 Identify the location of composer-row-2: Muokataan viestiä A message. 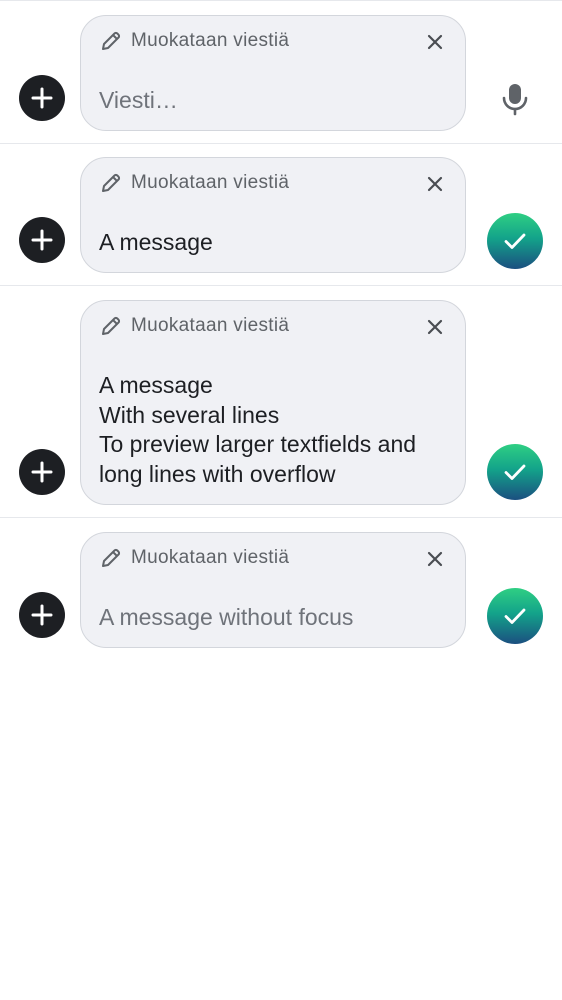
(281, 214).